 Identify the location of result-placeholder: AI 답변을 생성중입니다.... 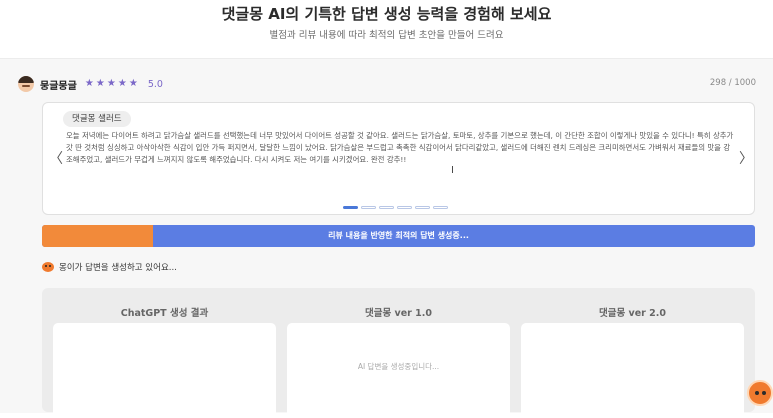
(398, 366).